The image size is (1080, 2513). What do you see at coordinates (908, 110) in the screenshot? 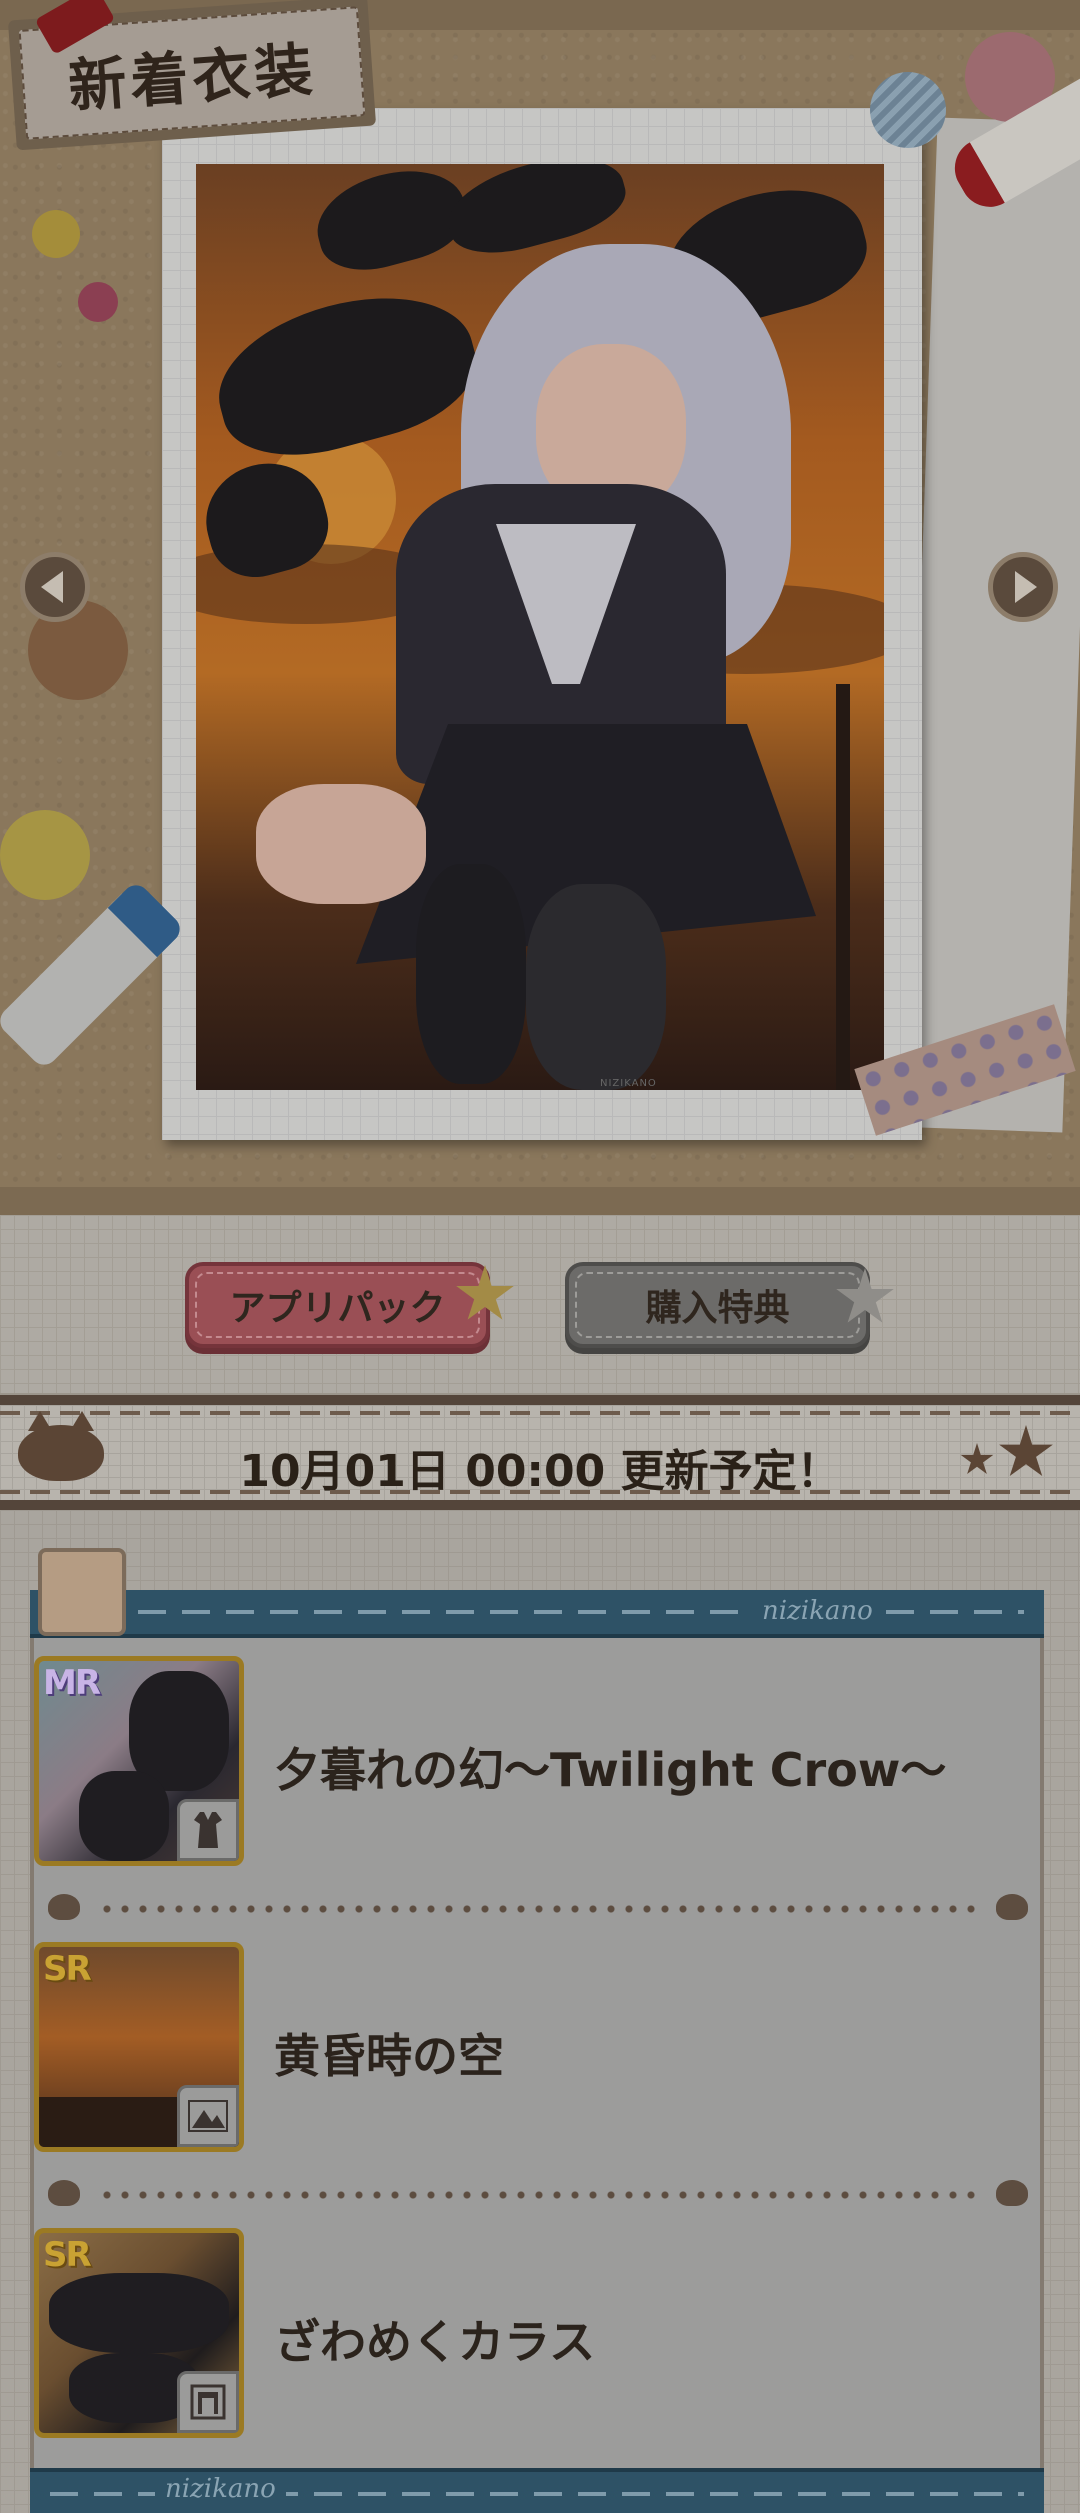
I see `blue-pin-decoration` at bounding box center [908, 110].